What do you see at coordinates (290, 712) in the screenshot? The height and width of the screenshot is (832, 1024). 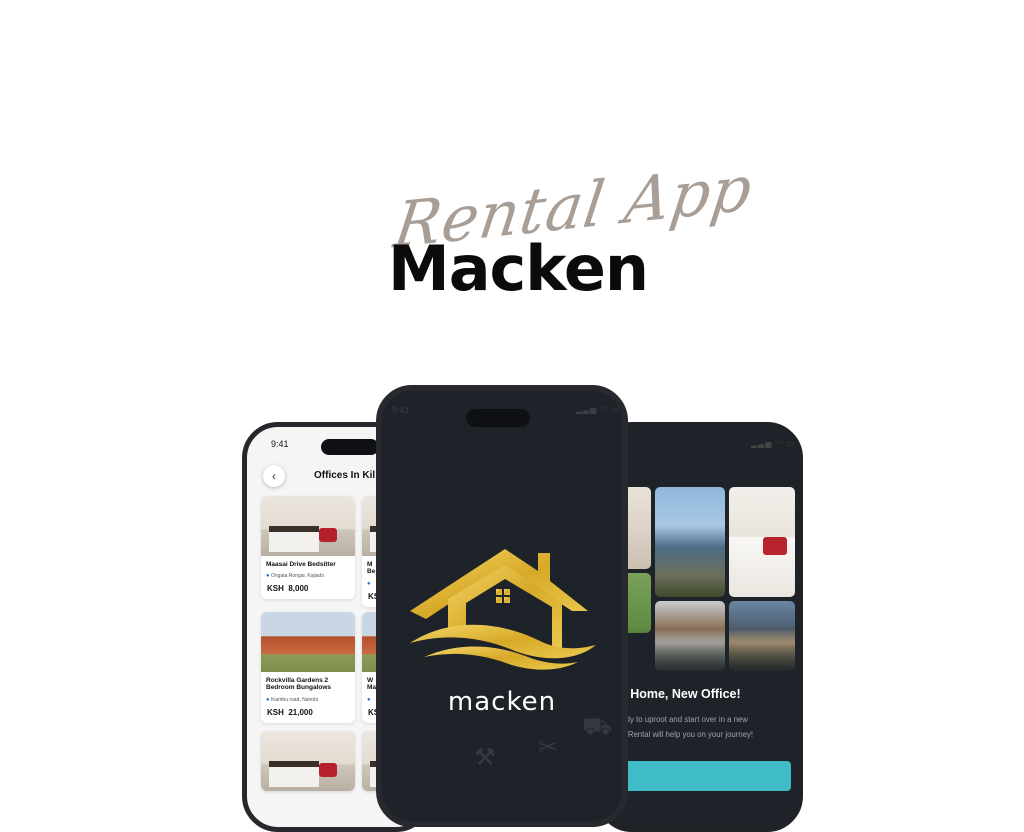 I see `listing-price: KSH 21,000` at bounding box center [290, 712].